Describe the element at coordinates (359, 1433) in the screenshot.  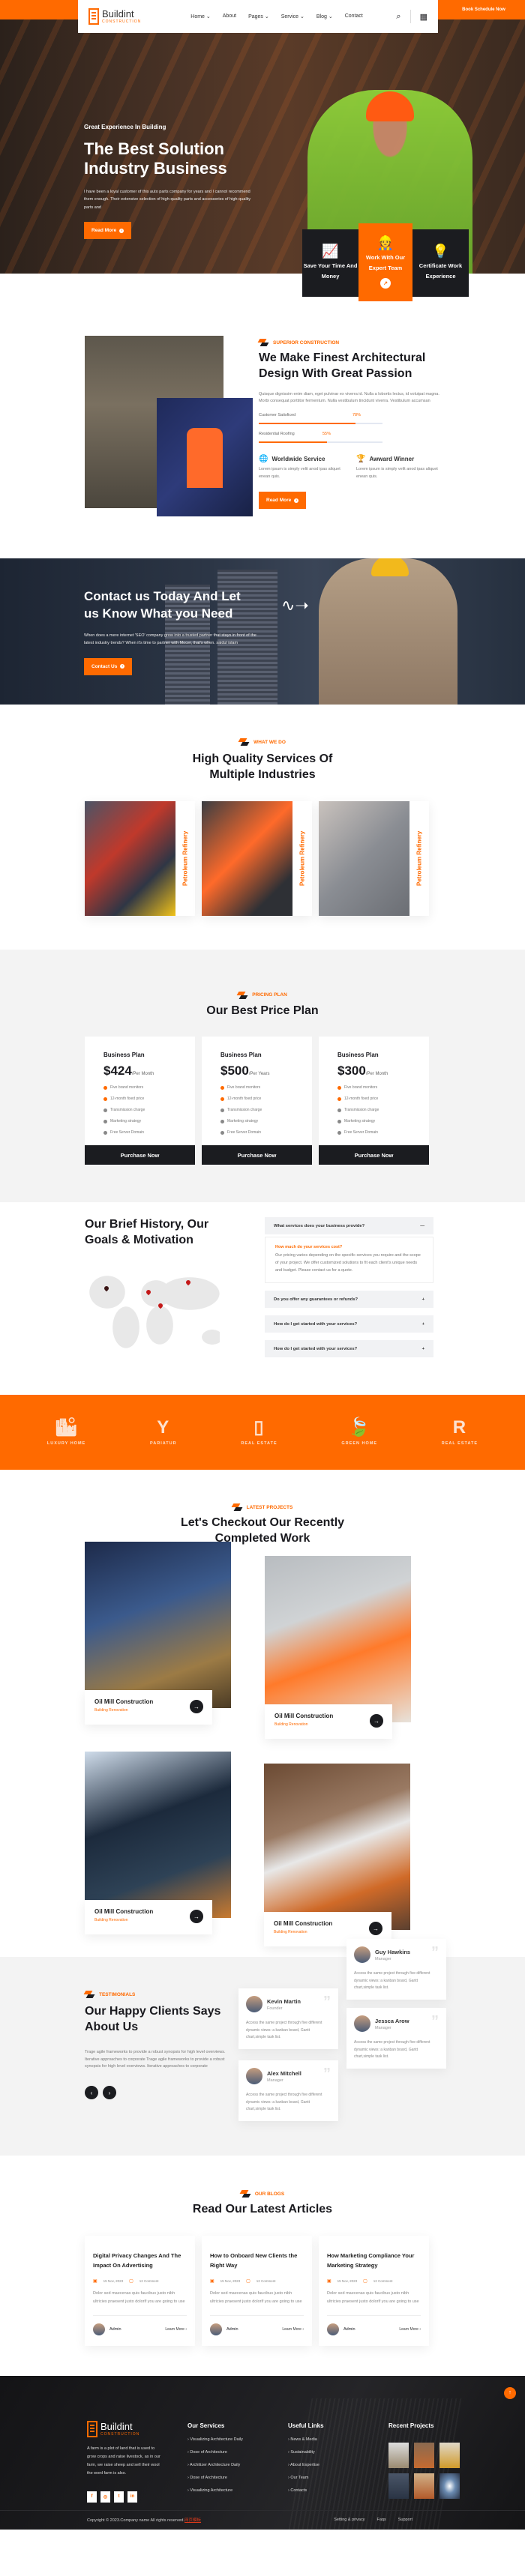
I see `brand-green-home: 🍃 GREEN HOME` at that location.